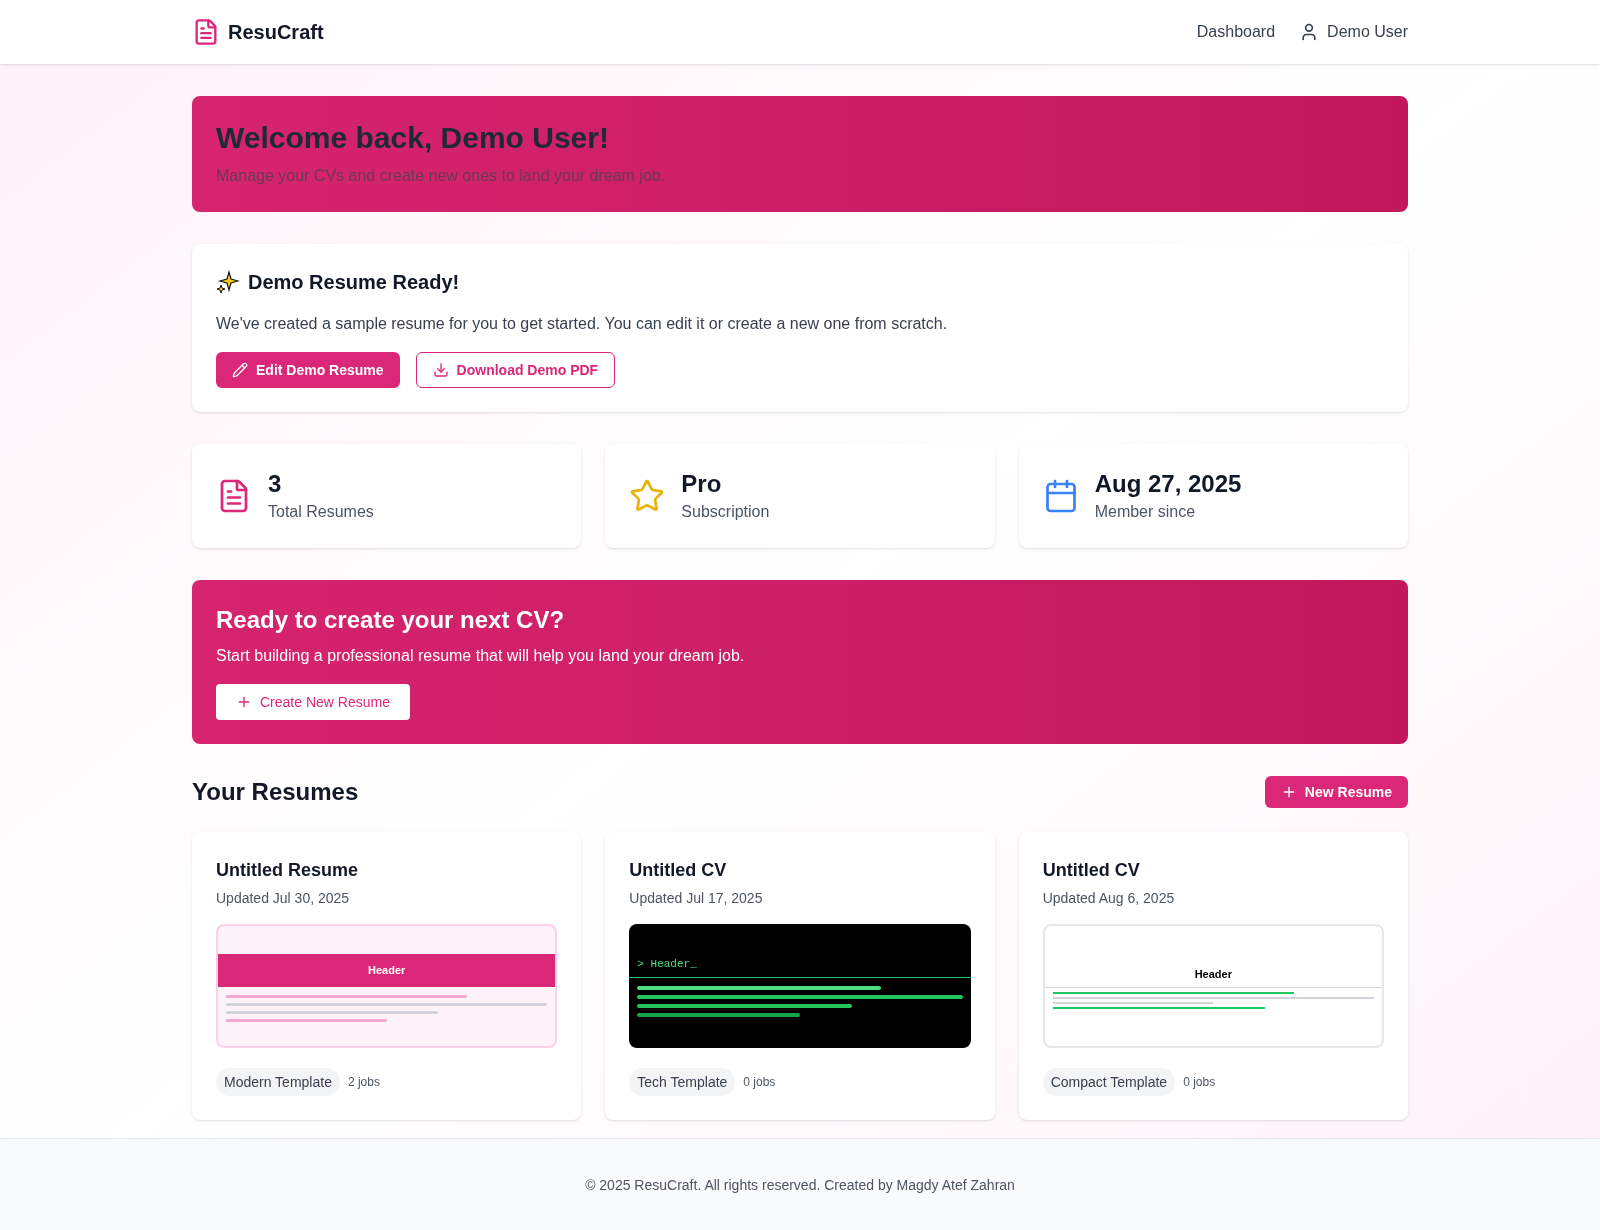 This screenshot has height=1230, width=1600. I want to click on welcome-title: Welcome back, Demo User!, so click(413, 138).